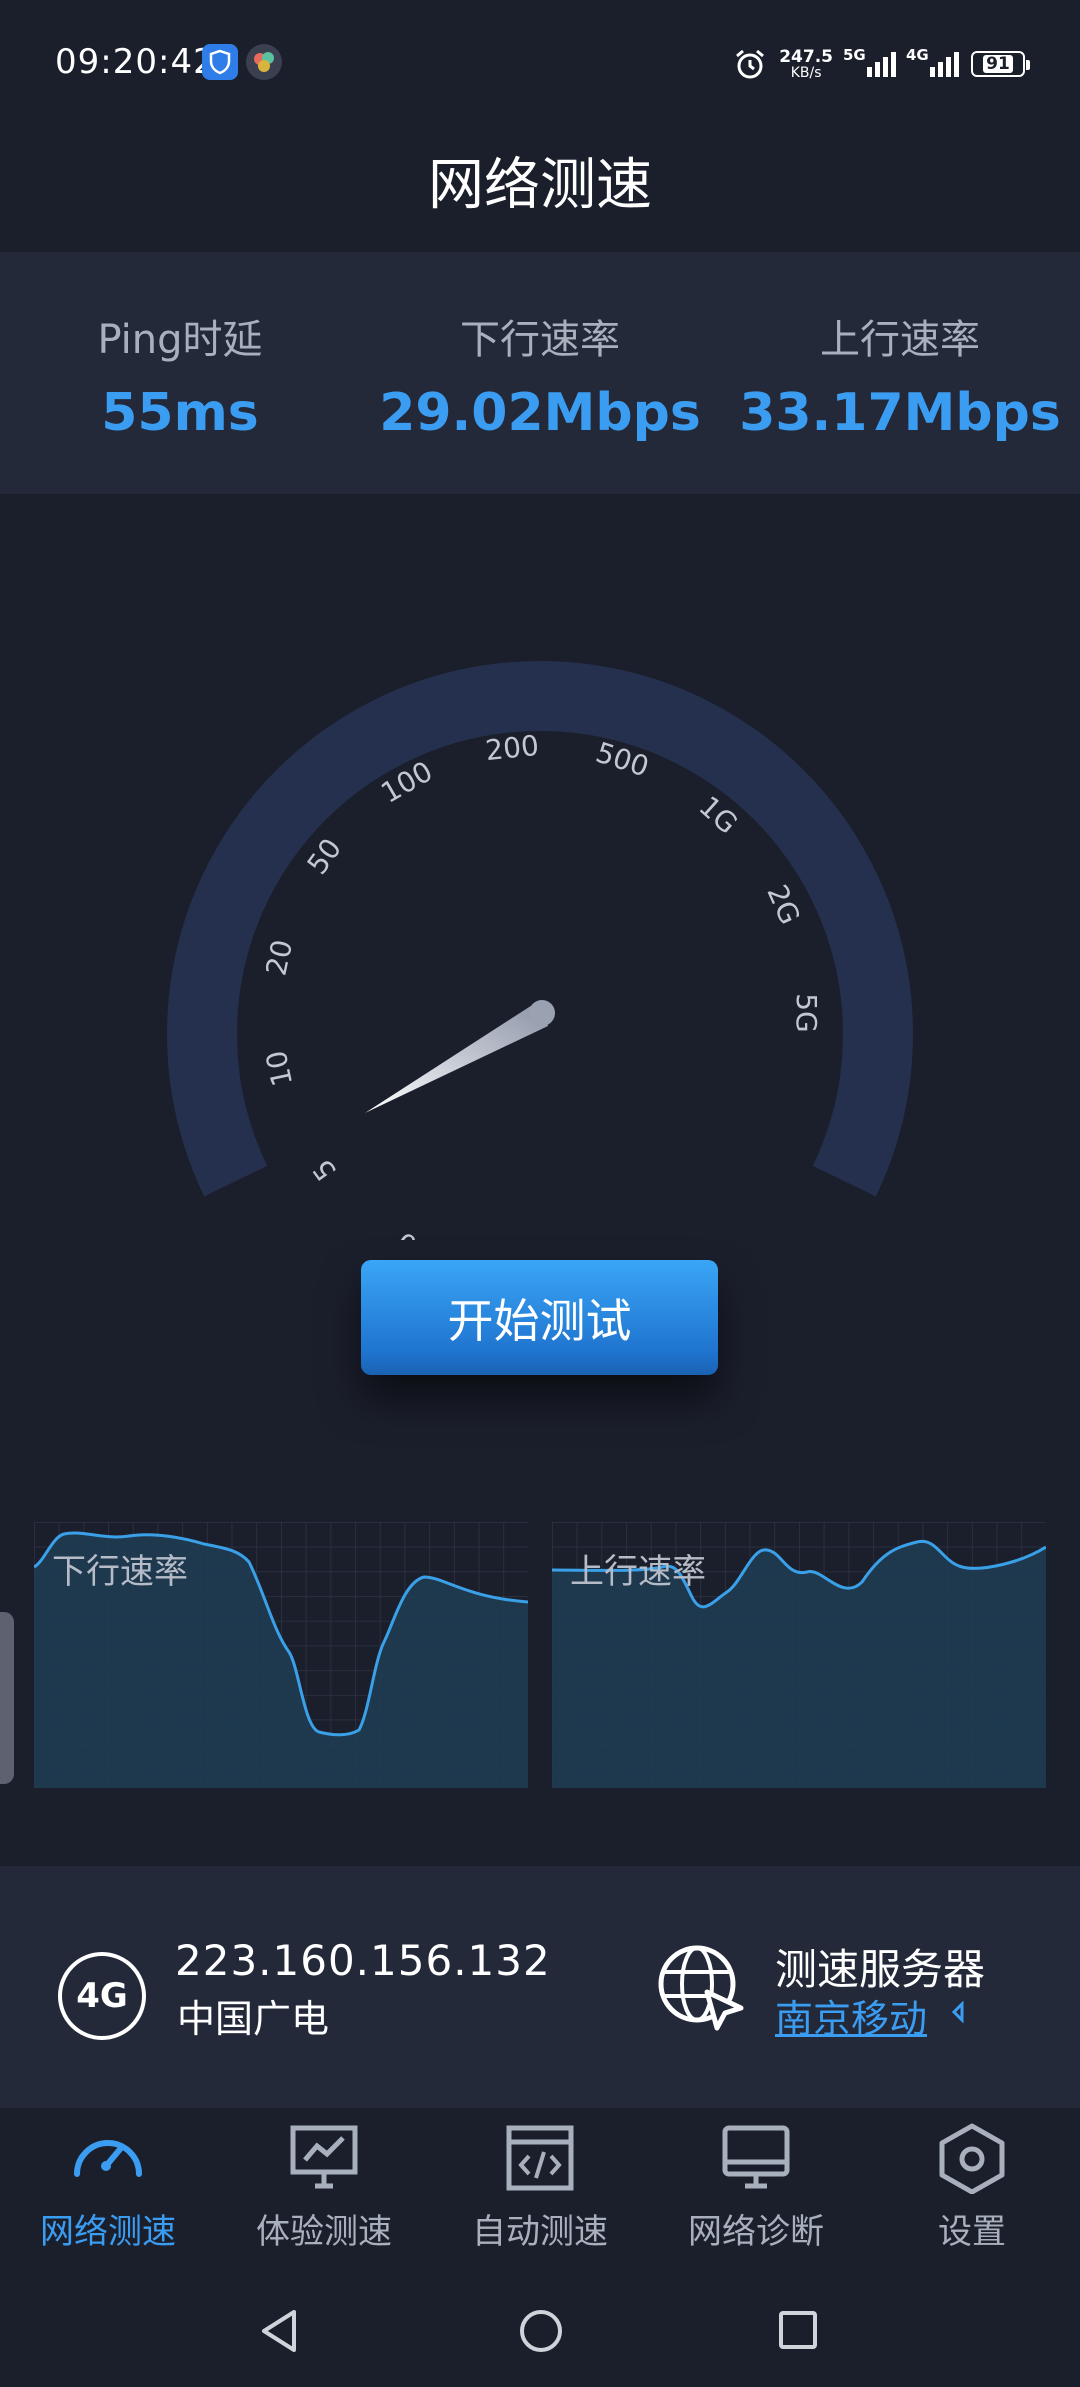 The height and width of the screenshot is (2387, 1080). I want to click on server-name-link: 南京移动, so click(851, 2015).